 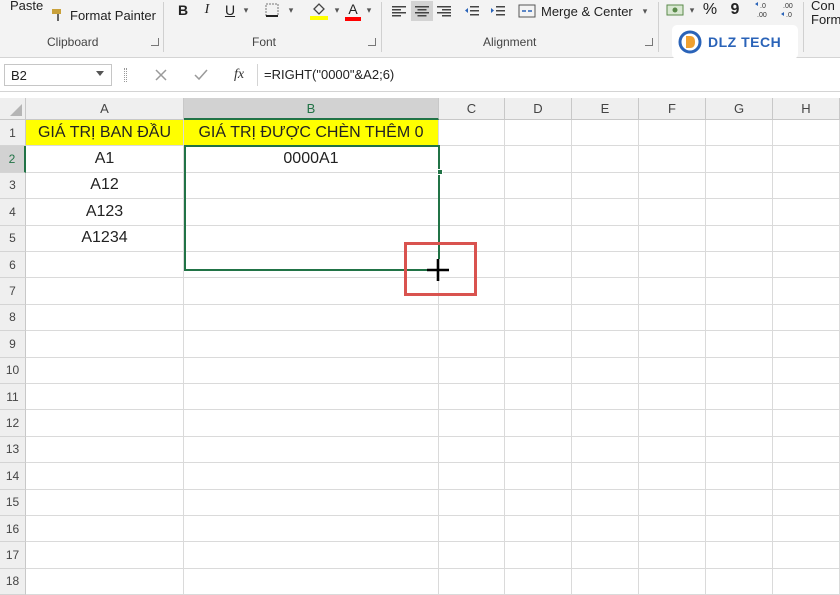 What do you see at coordinates (649, 42) in the screenshot?
I see `alignment-launcher-icon` at bounding box center [649, 42].